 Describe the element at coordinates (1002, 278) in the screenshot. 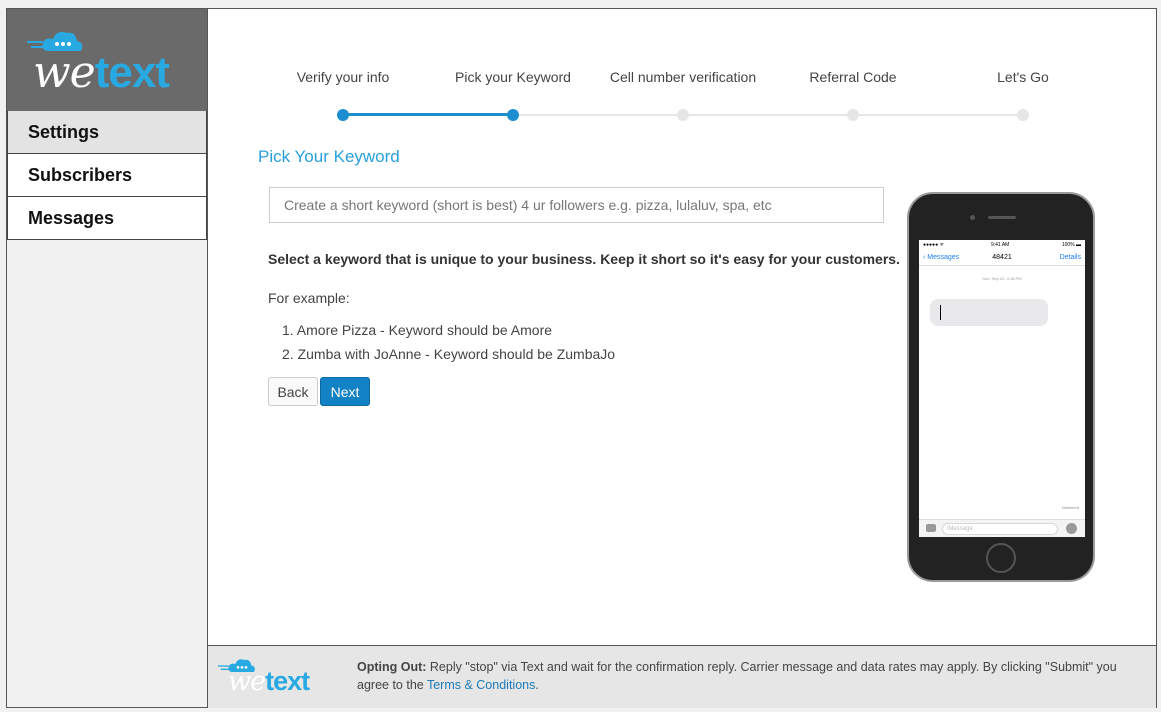

I see `phone-message-date: Sun, Sep 22, 4:18 PM` at that location.